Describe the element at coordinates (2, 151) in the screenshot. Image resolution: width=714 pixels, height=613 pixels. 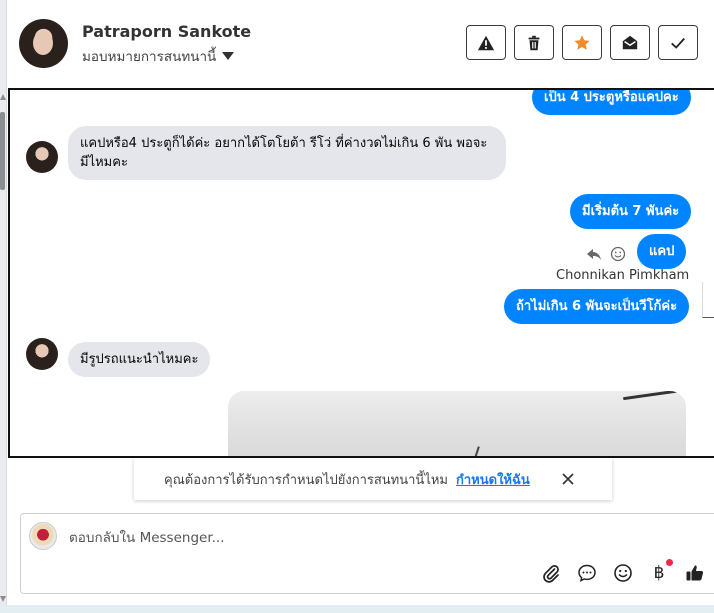
I see `scrollbar-thumb` at that location.